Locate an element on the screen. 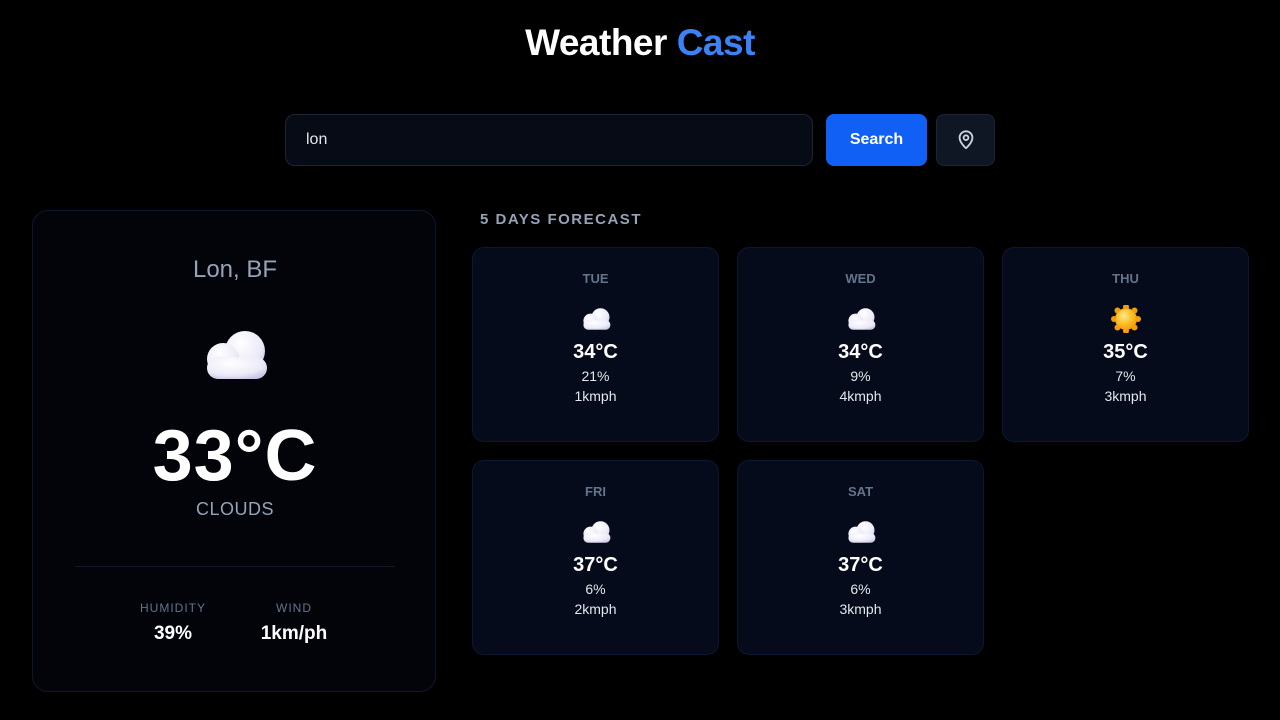 This screenshot has height=720, width=1280. forecast-day: WED is located at coordinates (860, 278).